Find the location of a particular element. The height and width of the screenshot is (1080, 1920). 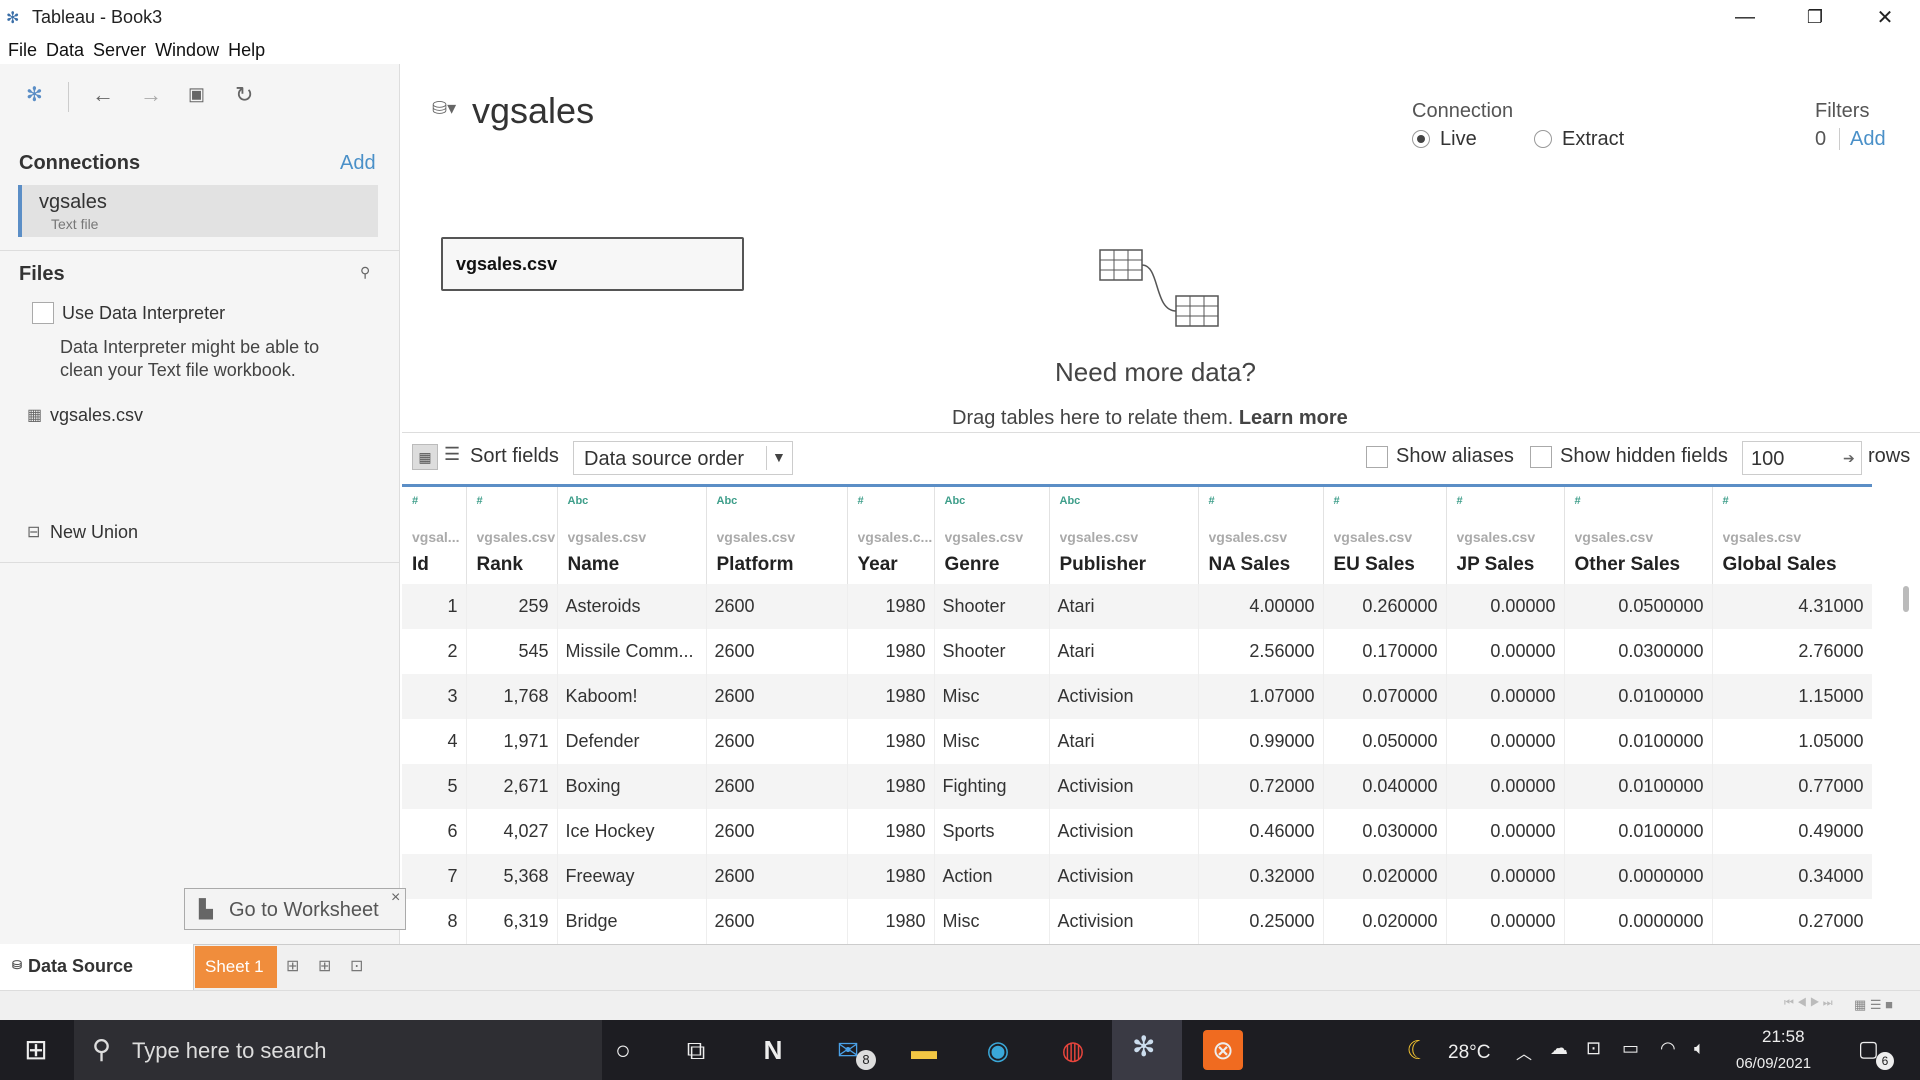

menu-server: Server is located at coordinates (115, 47).